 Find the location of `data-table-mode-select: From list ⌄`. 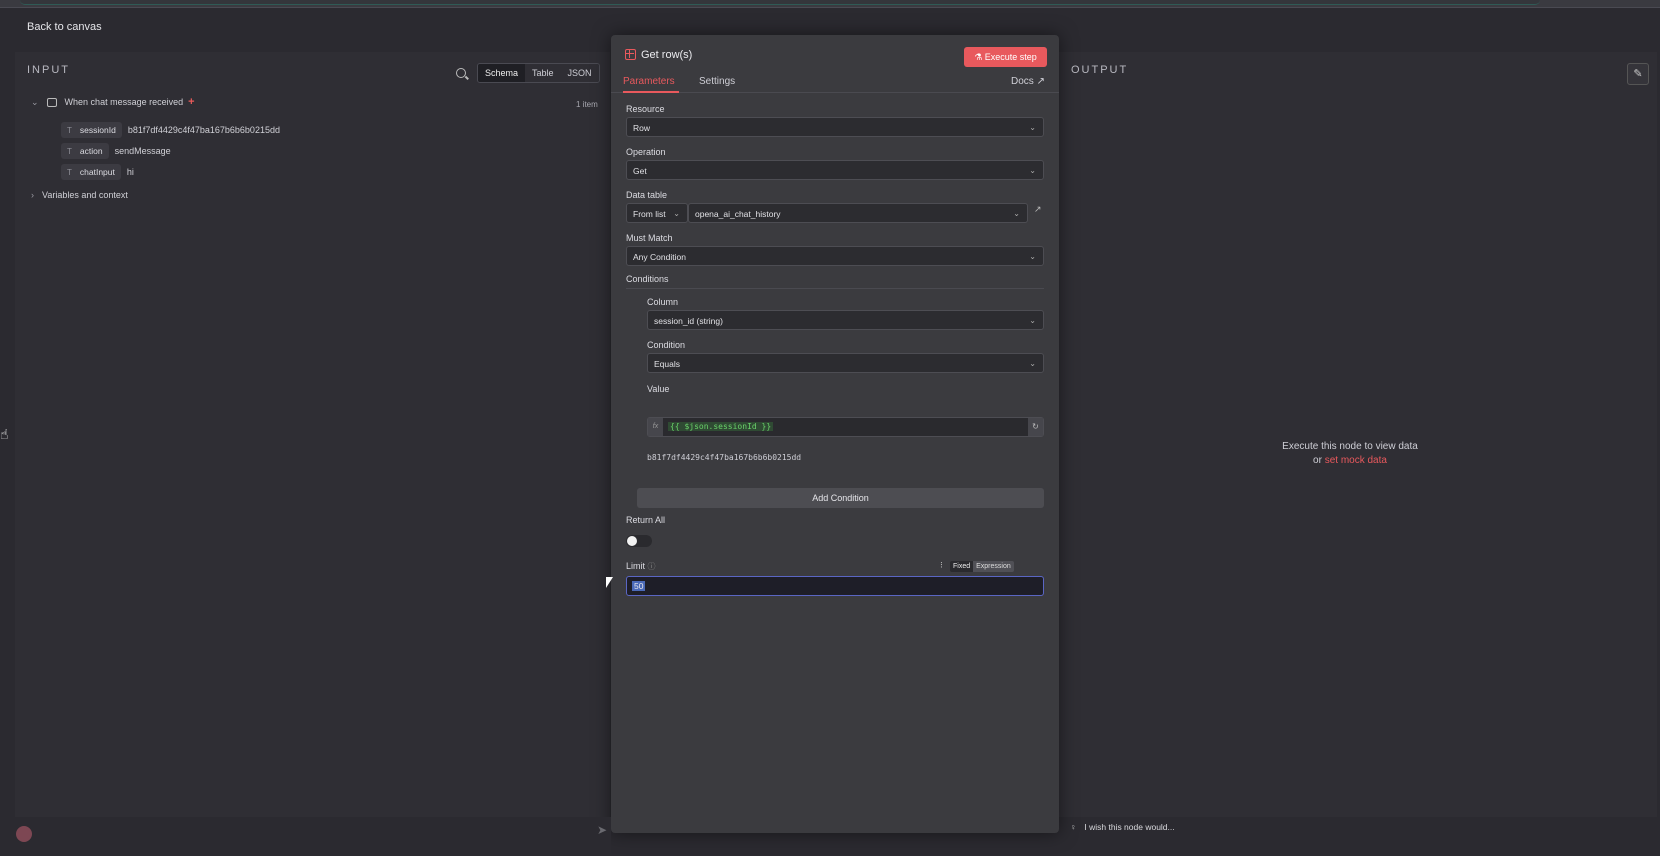

data-table-mode-select: From list ⌄ is located at coordinates (657, 213).